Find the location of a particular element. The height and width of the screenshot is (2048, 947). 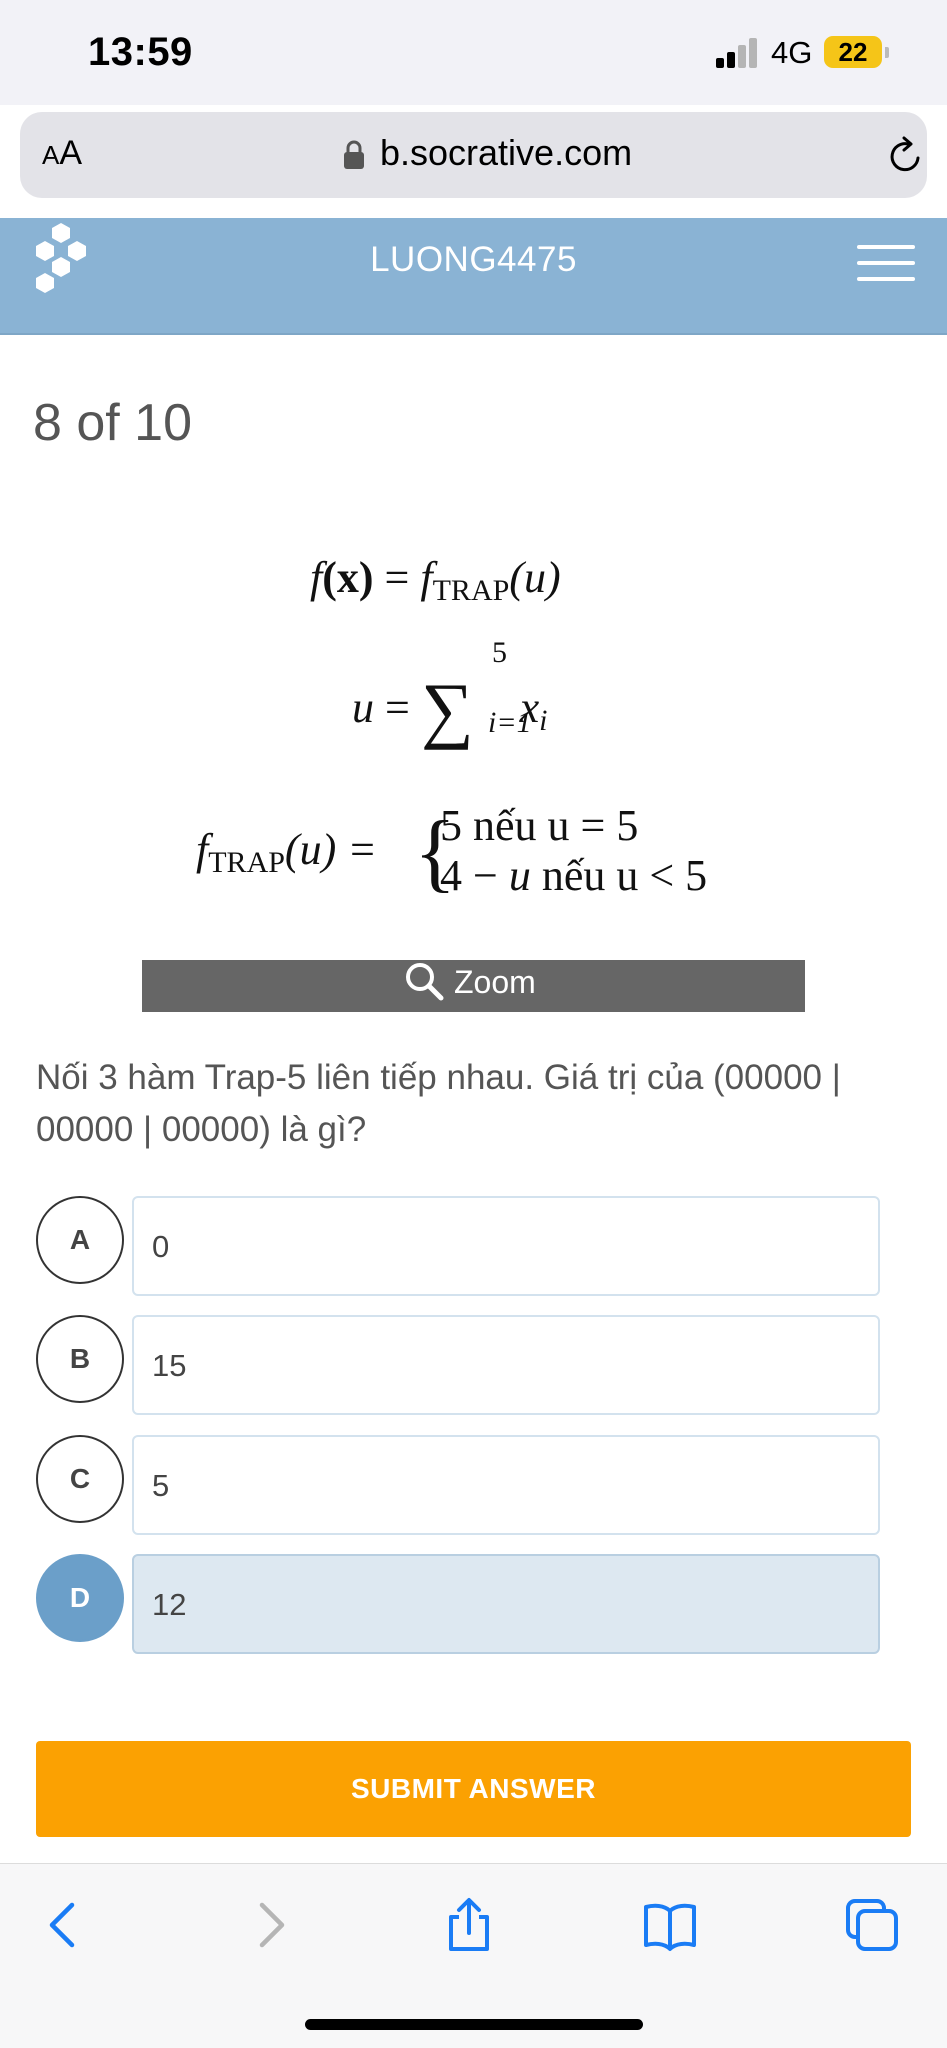

formula-line-3: fTRAP(u) = { 5 nếu u = 5 4 − u nếu u < 5 is located at coordinates (452, 851).